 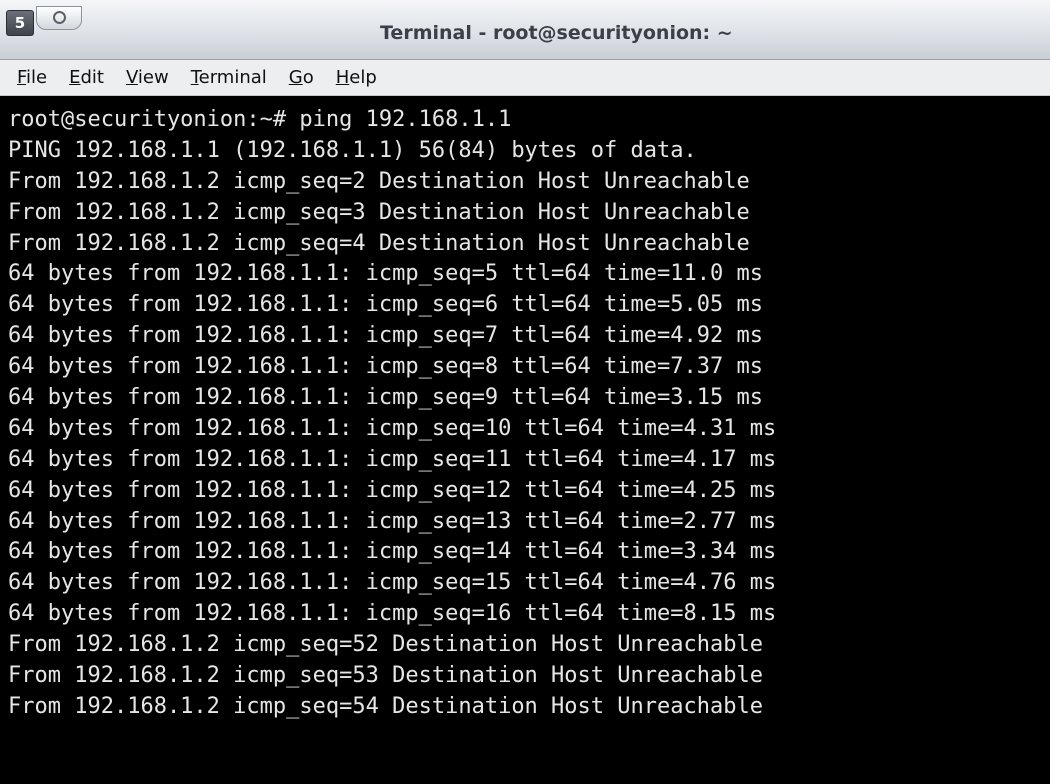 I want to click on title-bar: 5 Terminal - root@securityonion: ~, so click(x=525, y=30).